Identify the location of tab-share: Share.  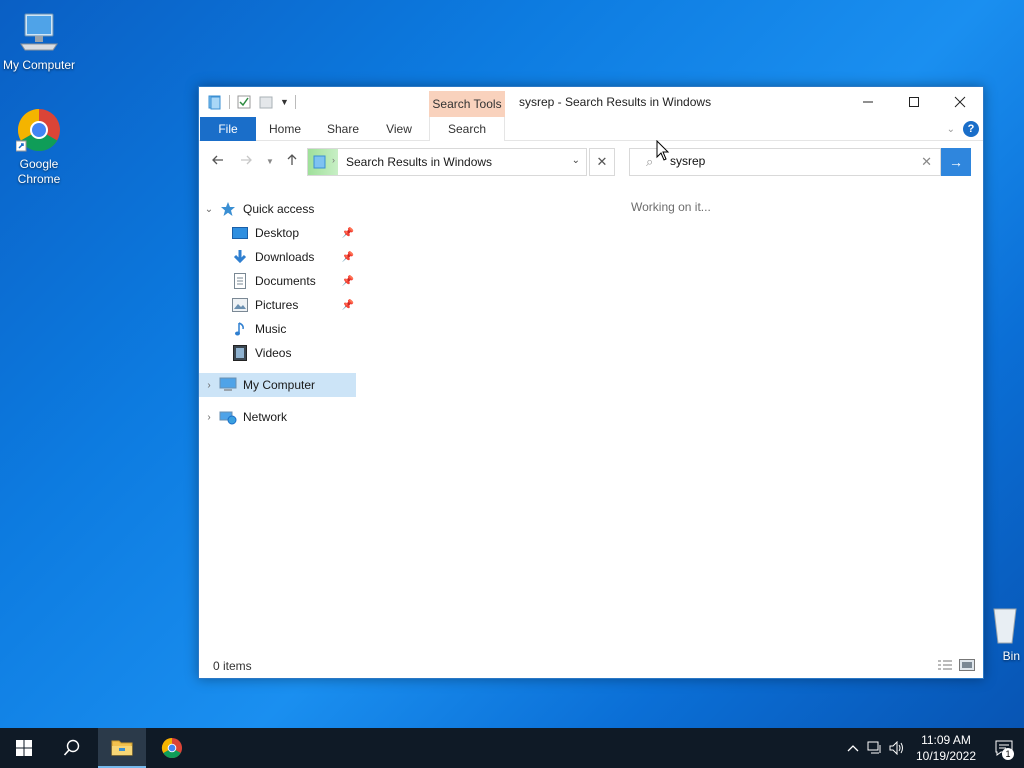
(343, 129).